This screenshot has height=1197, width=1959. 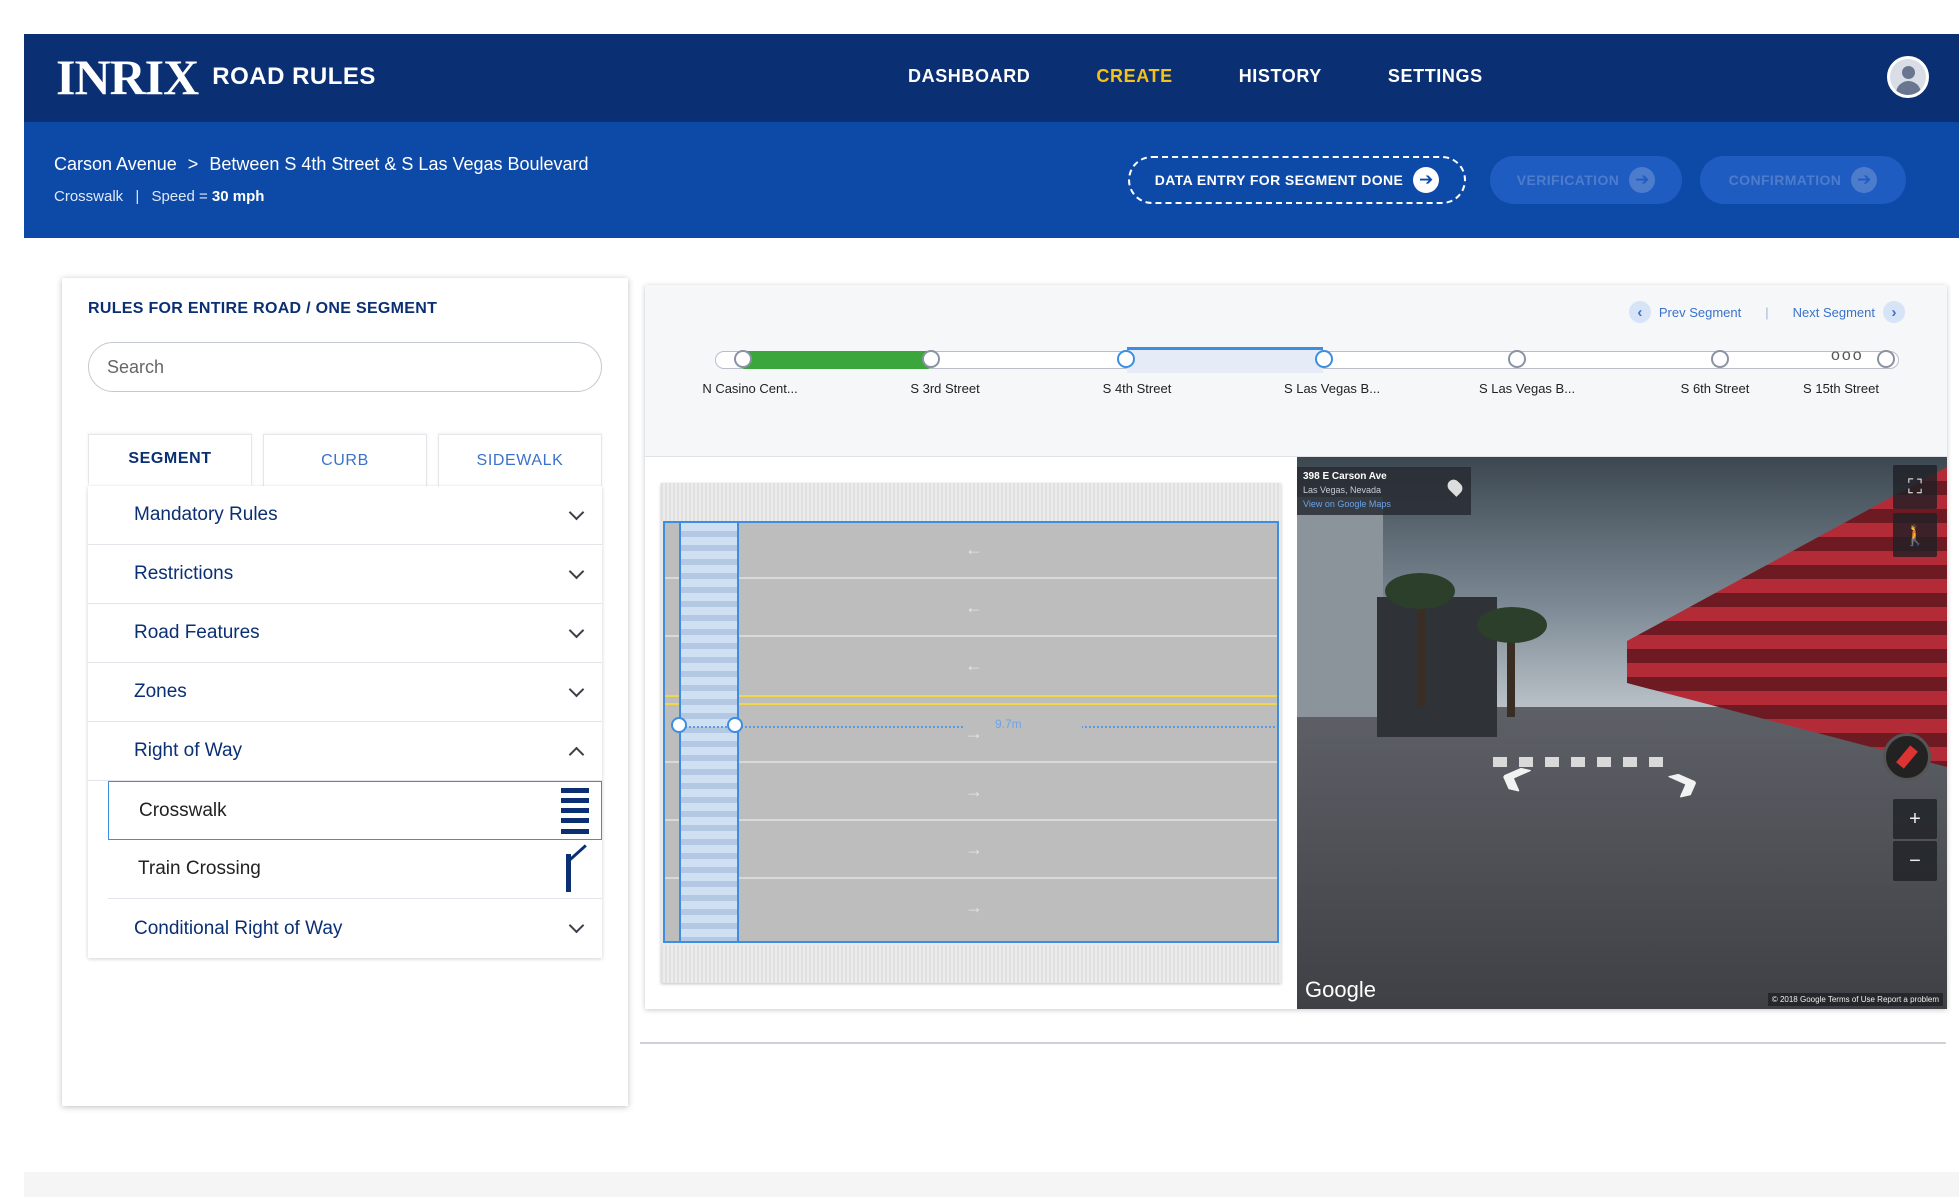 I want to click on speed-value: 30 mph, so click(x=238, y=196).